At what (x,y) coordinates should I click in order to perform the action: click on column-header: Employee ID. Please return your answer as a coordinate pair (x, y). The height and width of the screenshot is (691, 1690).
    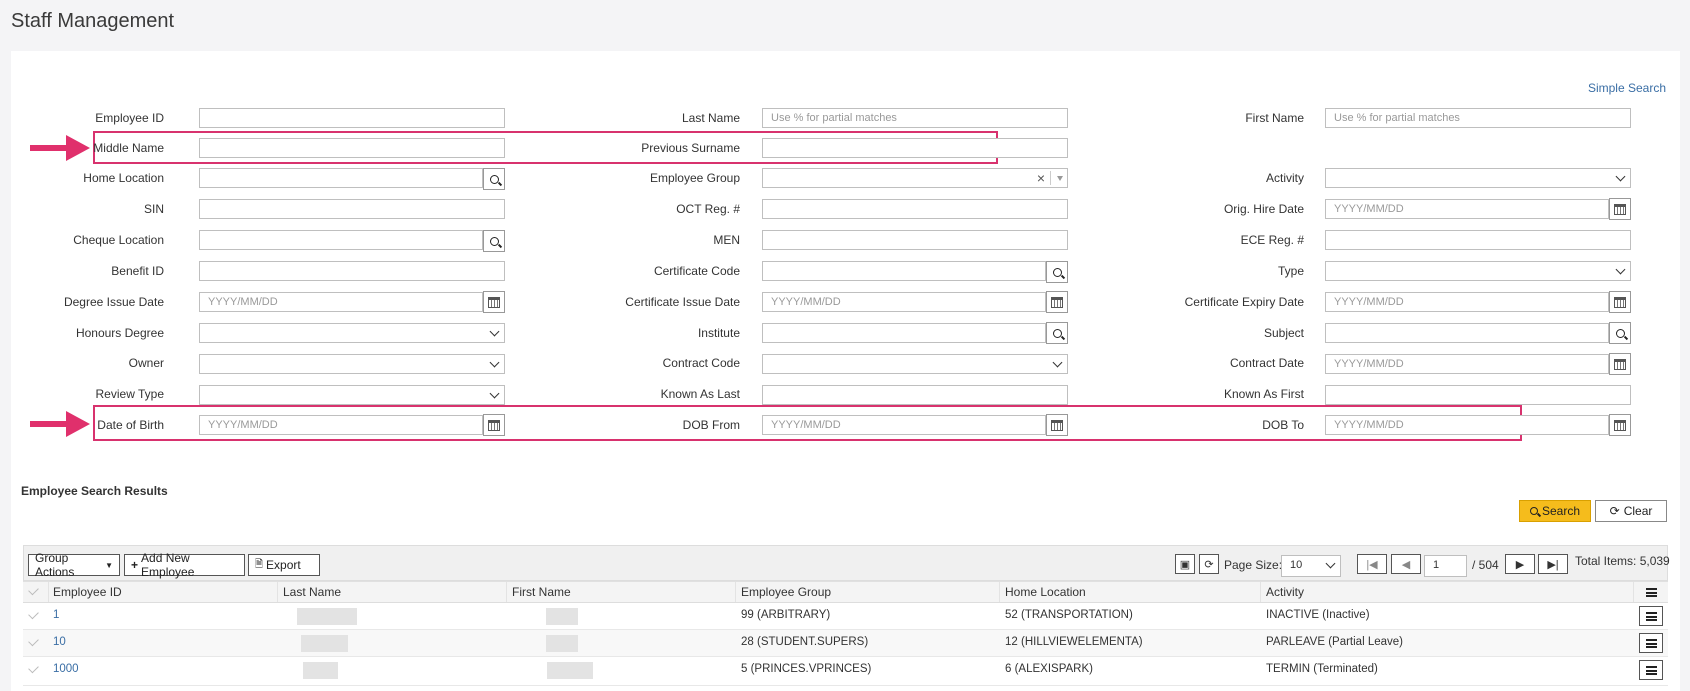
    Looking at the image, I should click on (87, 592).